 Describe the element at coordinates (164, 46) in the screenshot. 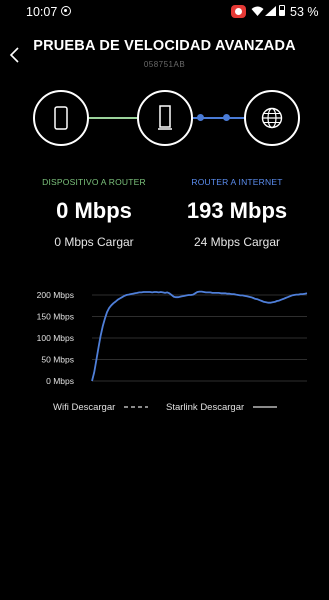

I see `page-title: PRUEBA DE VELOCIDAD AVANZADA` at that location.